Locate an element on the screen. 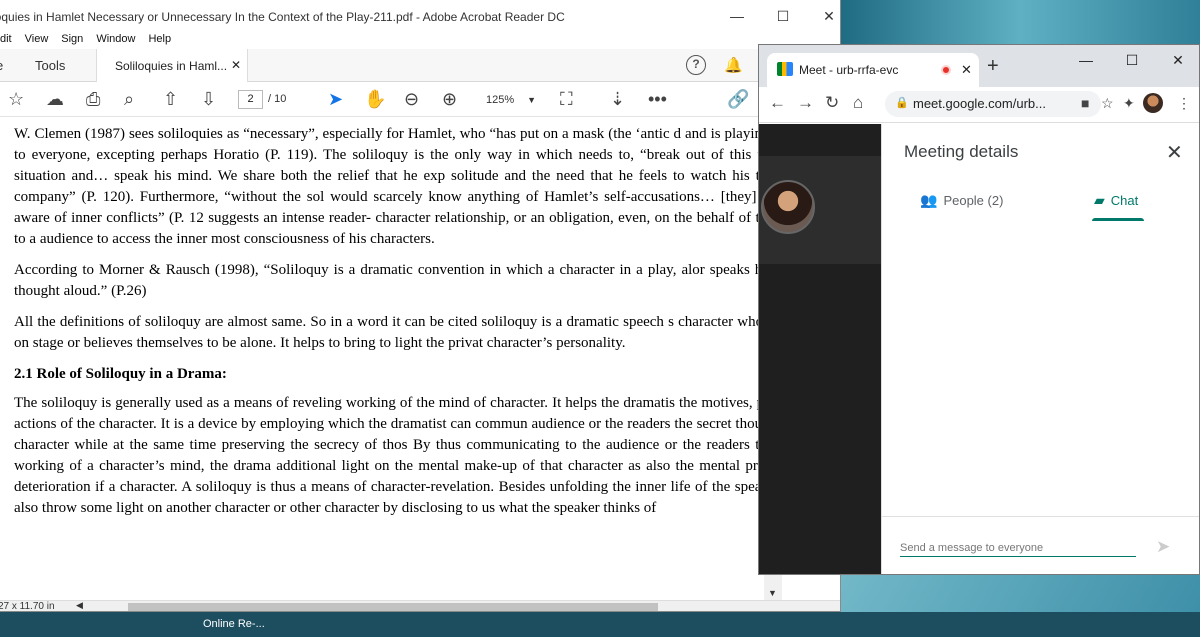 The image size is (1200, 637). horizontal-scrollbar: 27 x 11.70 in ◀ is located at coordinates (420, 606).